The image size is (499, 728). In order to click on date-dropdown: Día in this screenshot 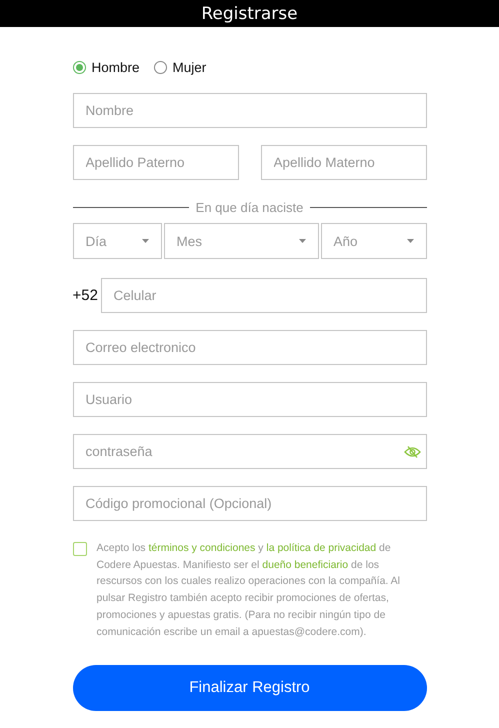, I will do `click(117, 241)`.